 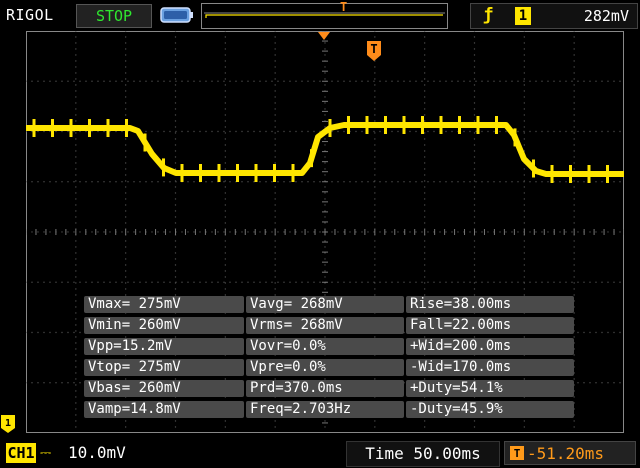 What do you see at coordinates (164, 304) in the screenshot?
I see `measurement-cell: Vmax= 275mV` at bounding box center [164, 304].